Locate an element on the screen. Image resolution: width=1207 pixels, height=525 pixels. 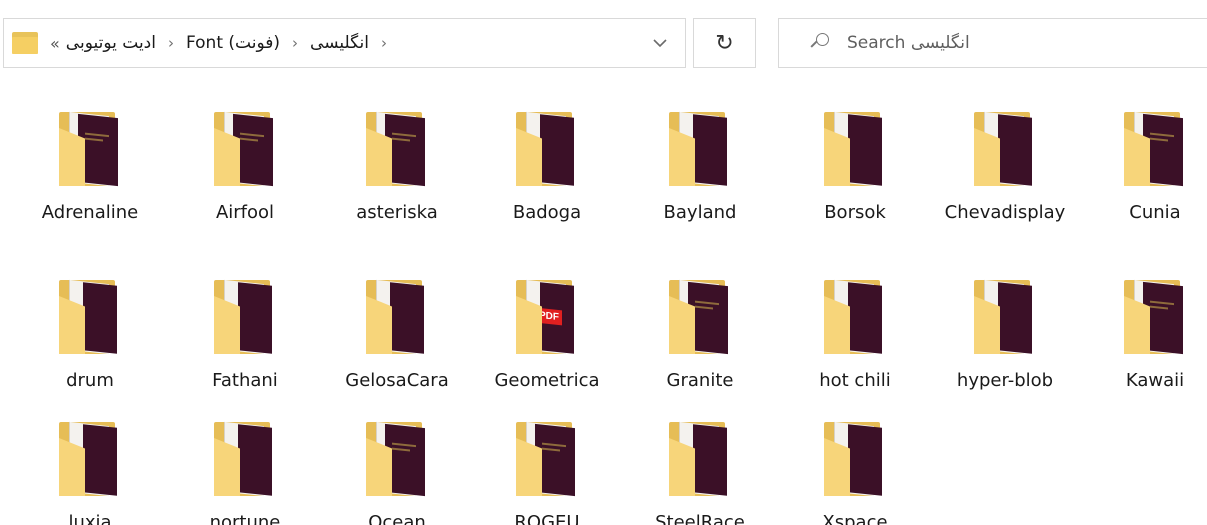
folder-item: Kawaii is located at coordinates (1143, 333).